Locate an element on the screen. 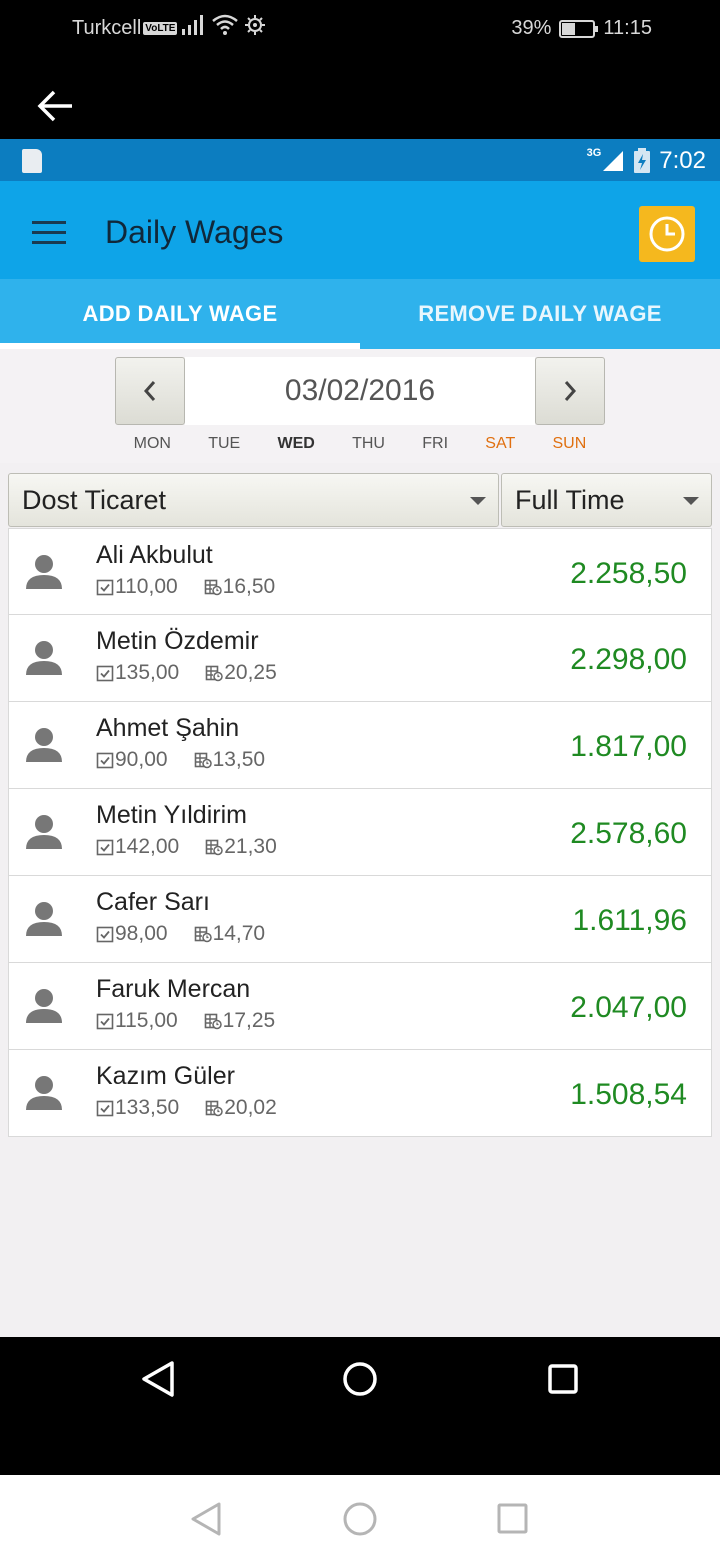  day-mon: MON is located at coordinates (152, 444).